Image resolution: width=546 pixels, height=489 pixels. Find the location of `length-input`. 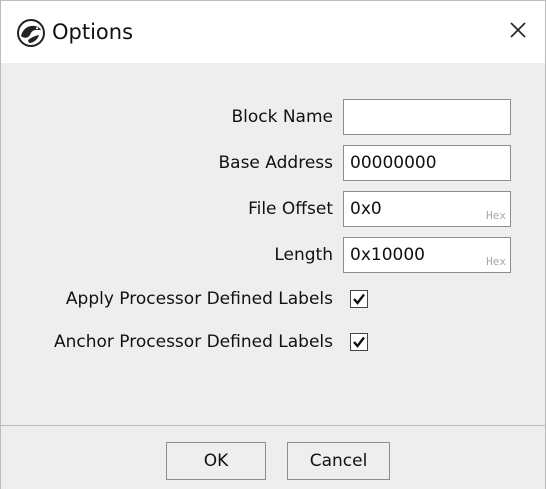

length-input is located at coordinates (427, 255).